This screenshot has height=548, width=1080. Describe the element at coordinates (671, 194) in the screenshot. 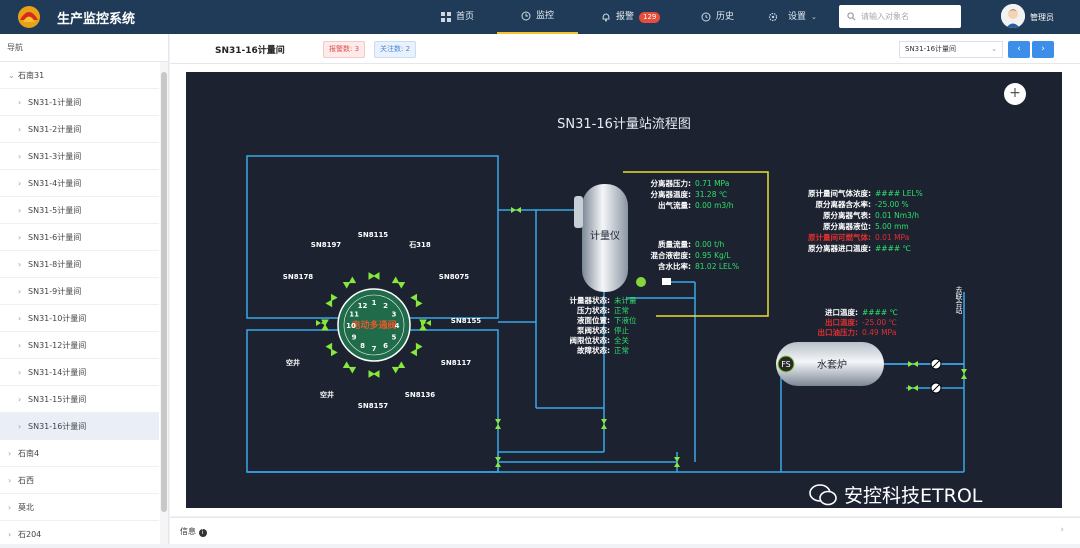

I see `reading-label: 分离器温度:` at that location.